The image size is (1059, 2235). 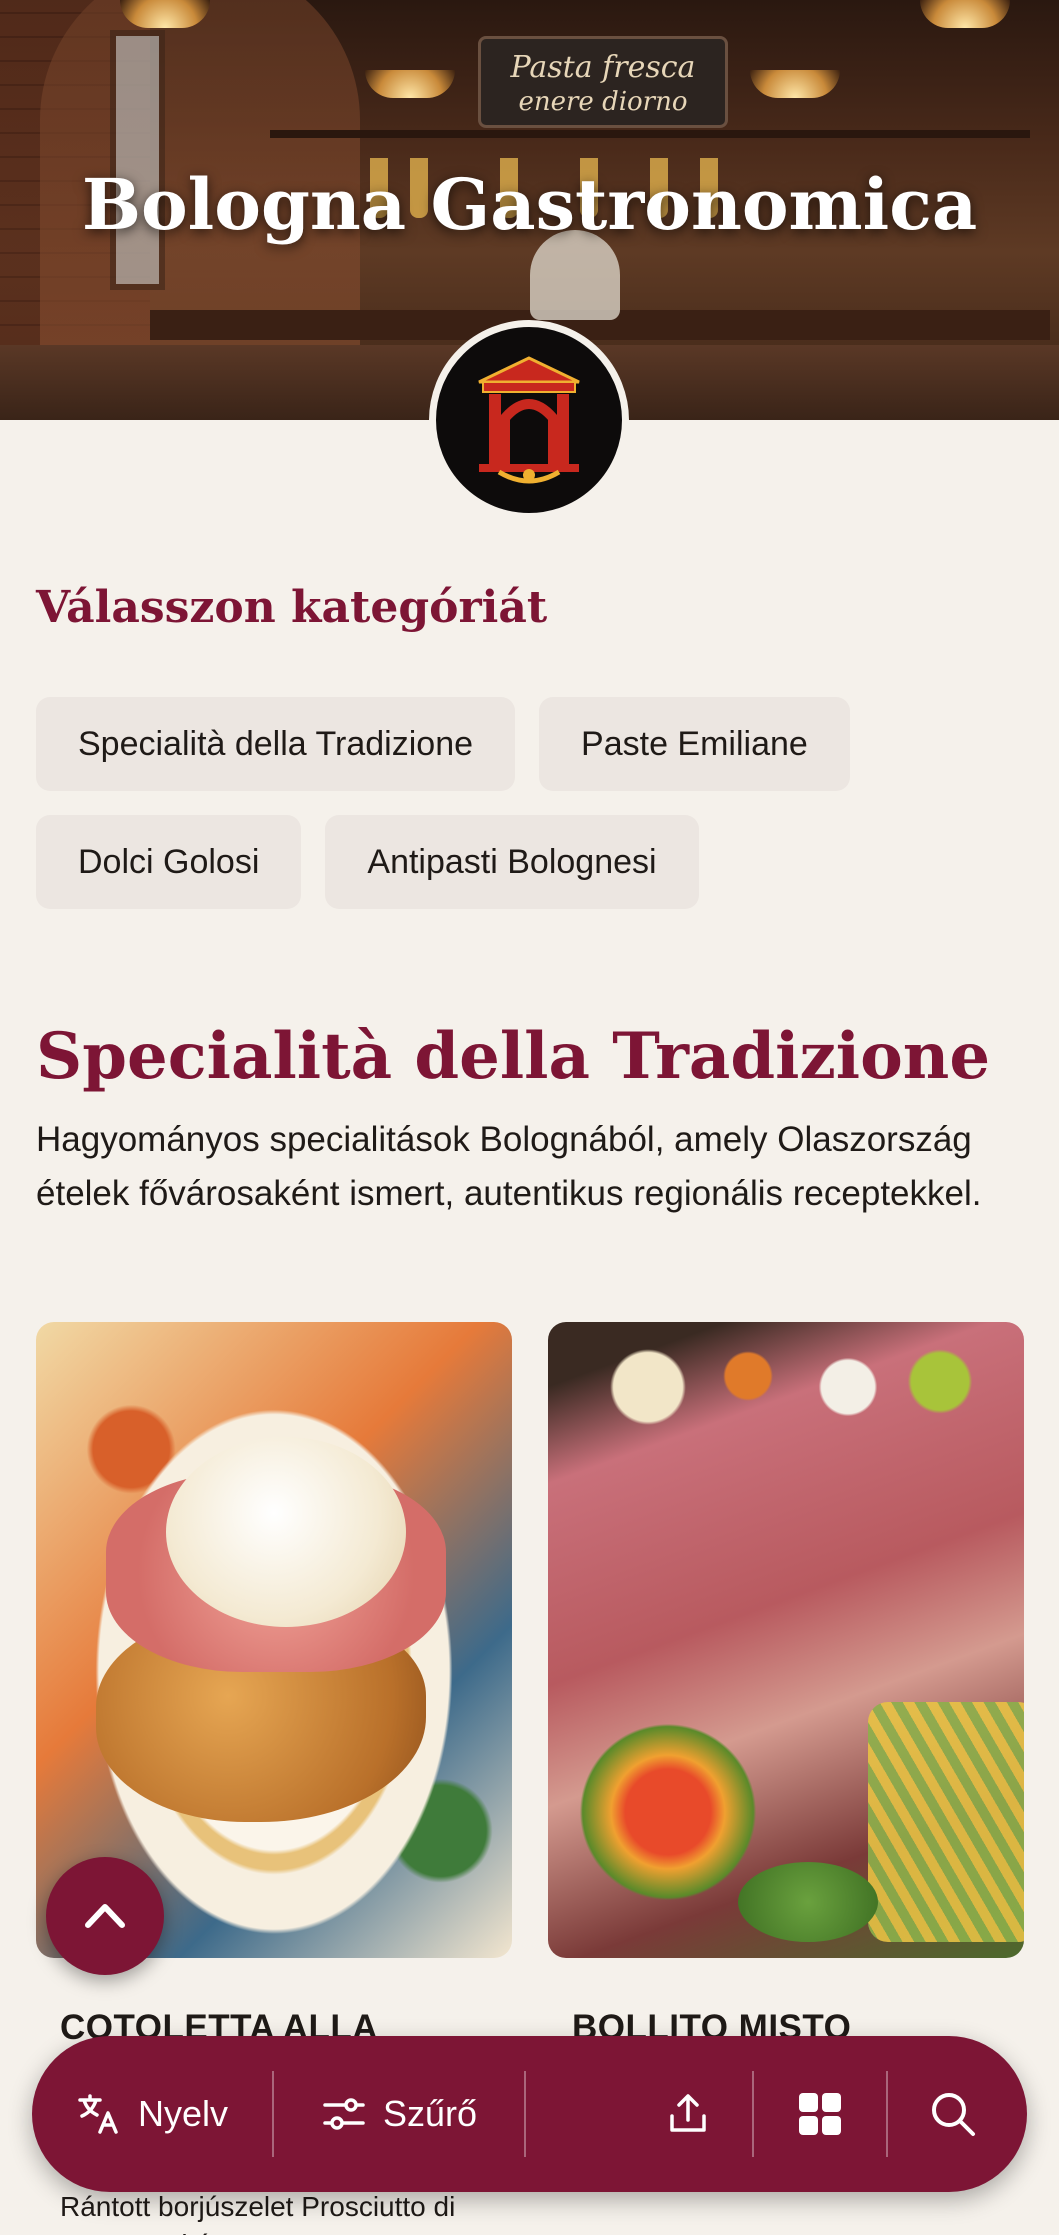 What do you see at coordinates (639, 2114) in the screenshot?
I see `share-button` at bounding box center [639, 2114].